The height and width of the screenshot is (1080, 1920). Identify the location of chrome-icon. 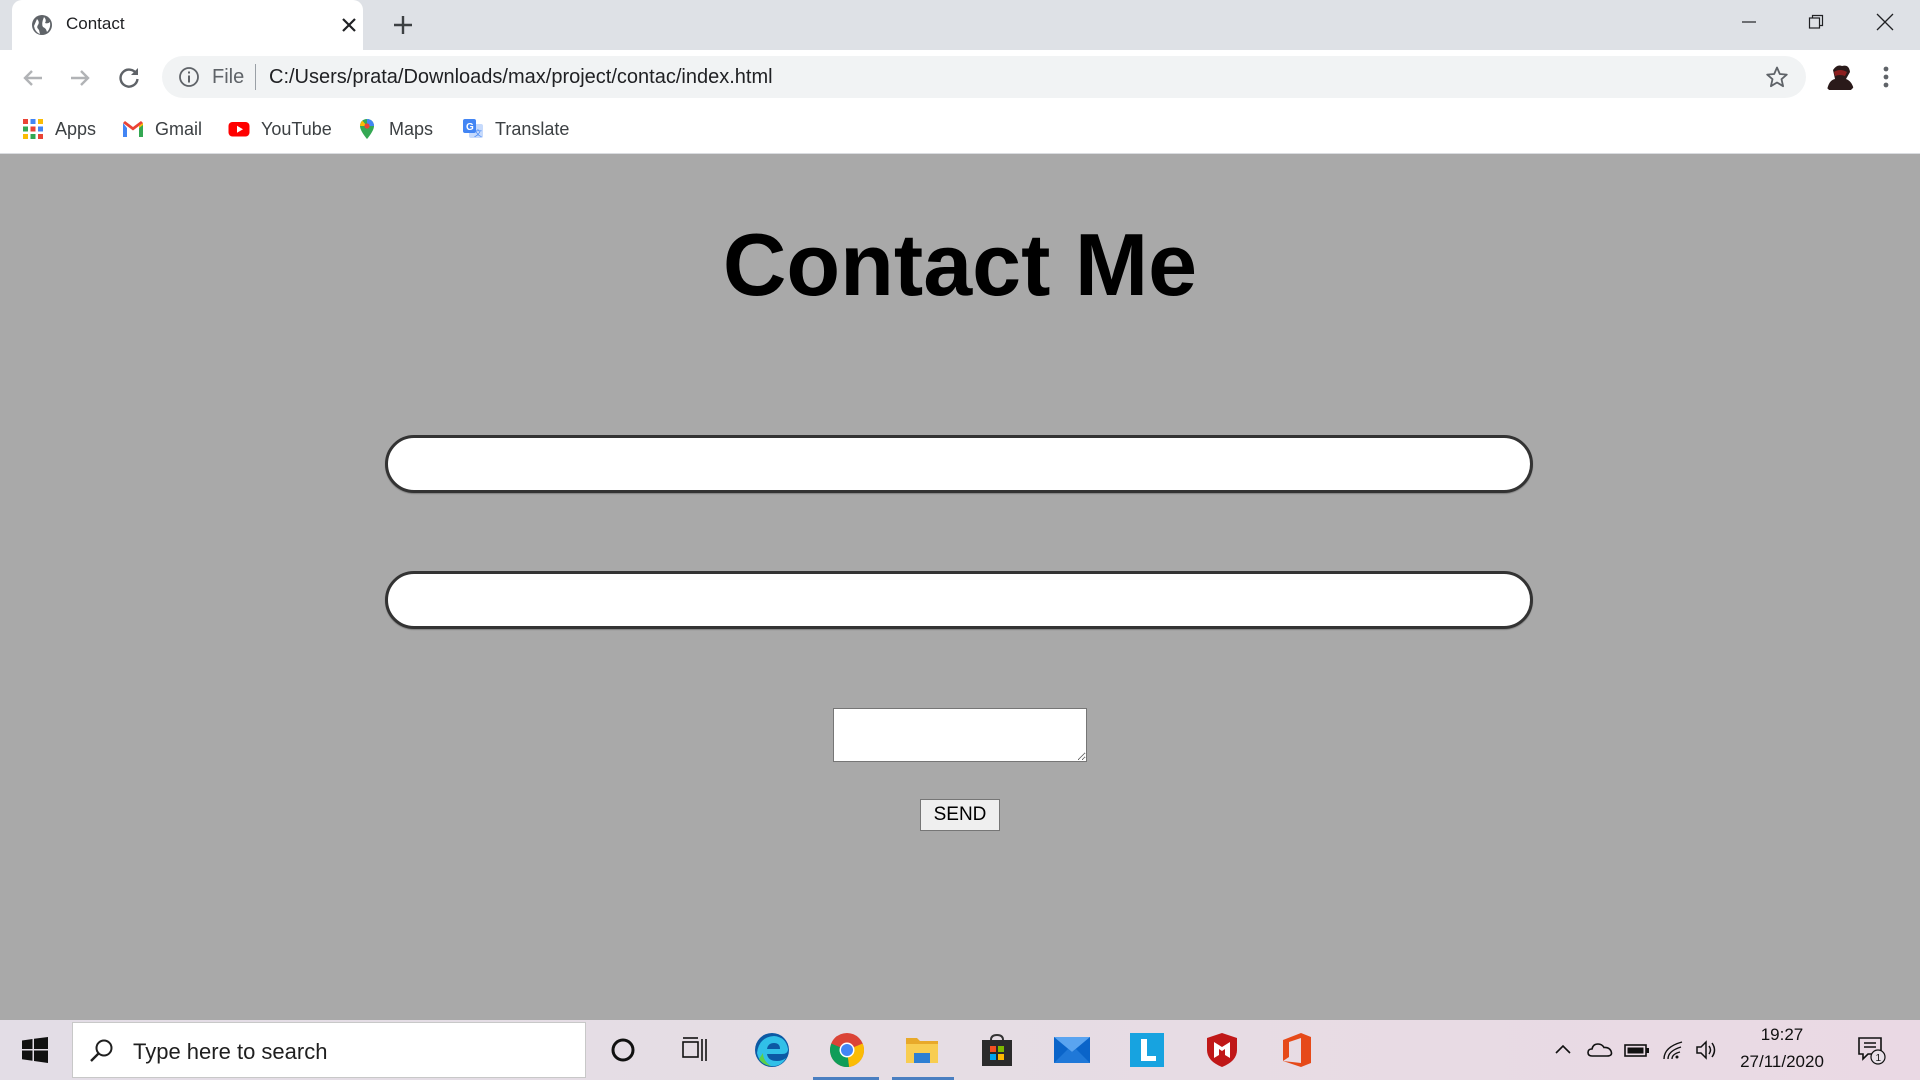
(847, 1050).